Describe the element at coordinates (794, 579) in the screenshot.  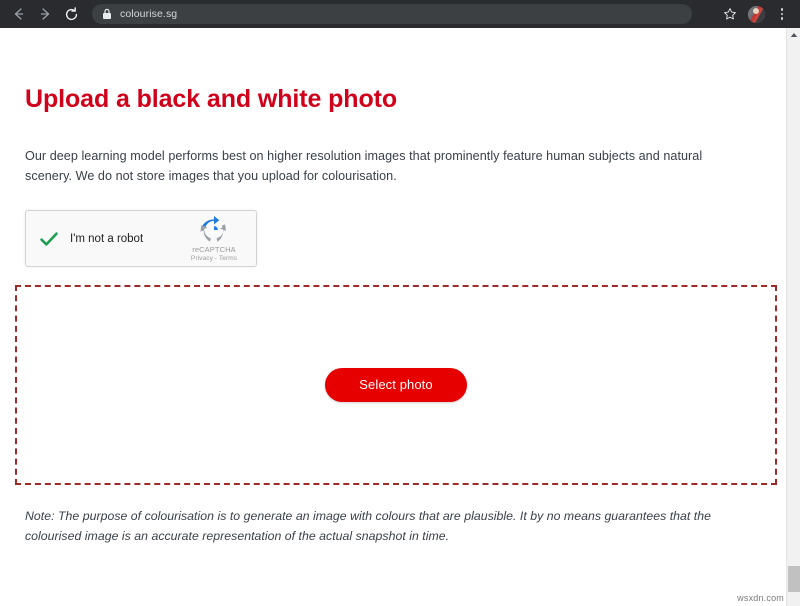
I see `scrollbar-thumb` at that location.